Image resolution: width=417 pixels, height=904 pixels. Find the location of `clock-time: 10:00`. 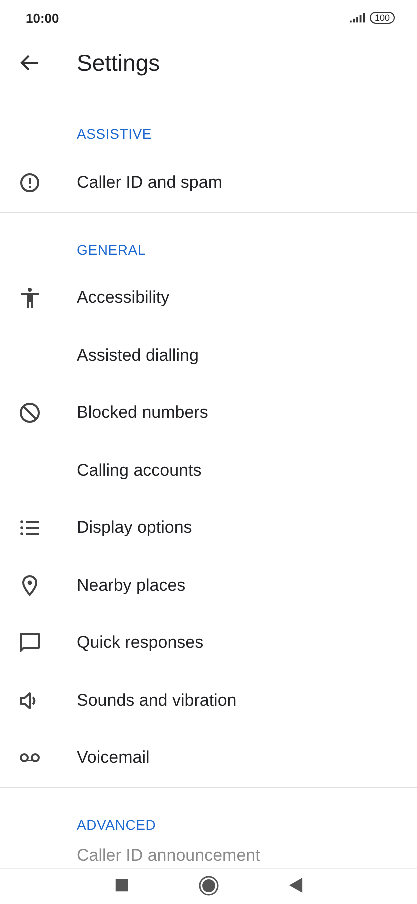

clock-time: 10:00 is located at coordinates (43, 18).